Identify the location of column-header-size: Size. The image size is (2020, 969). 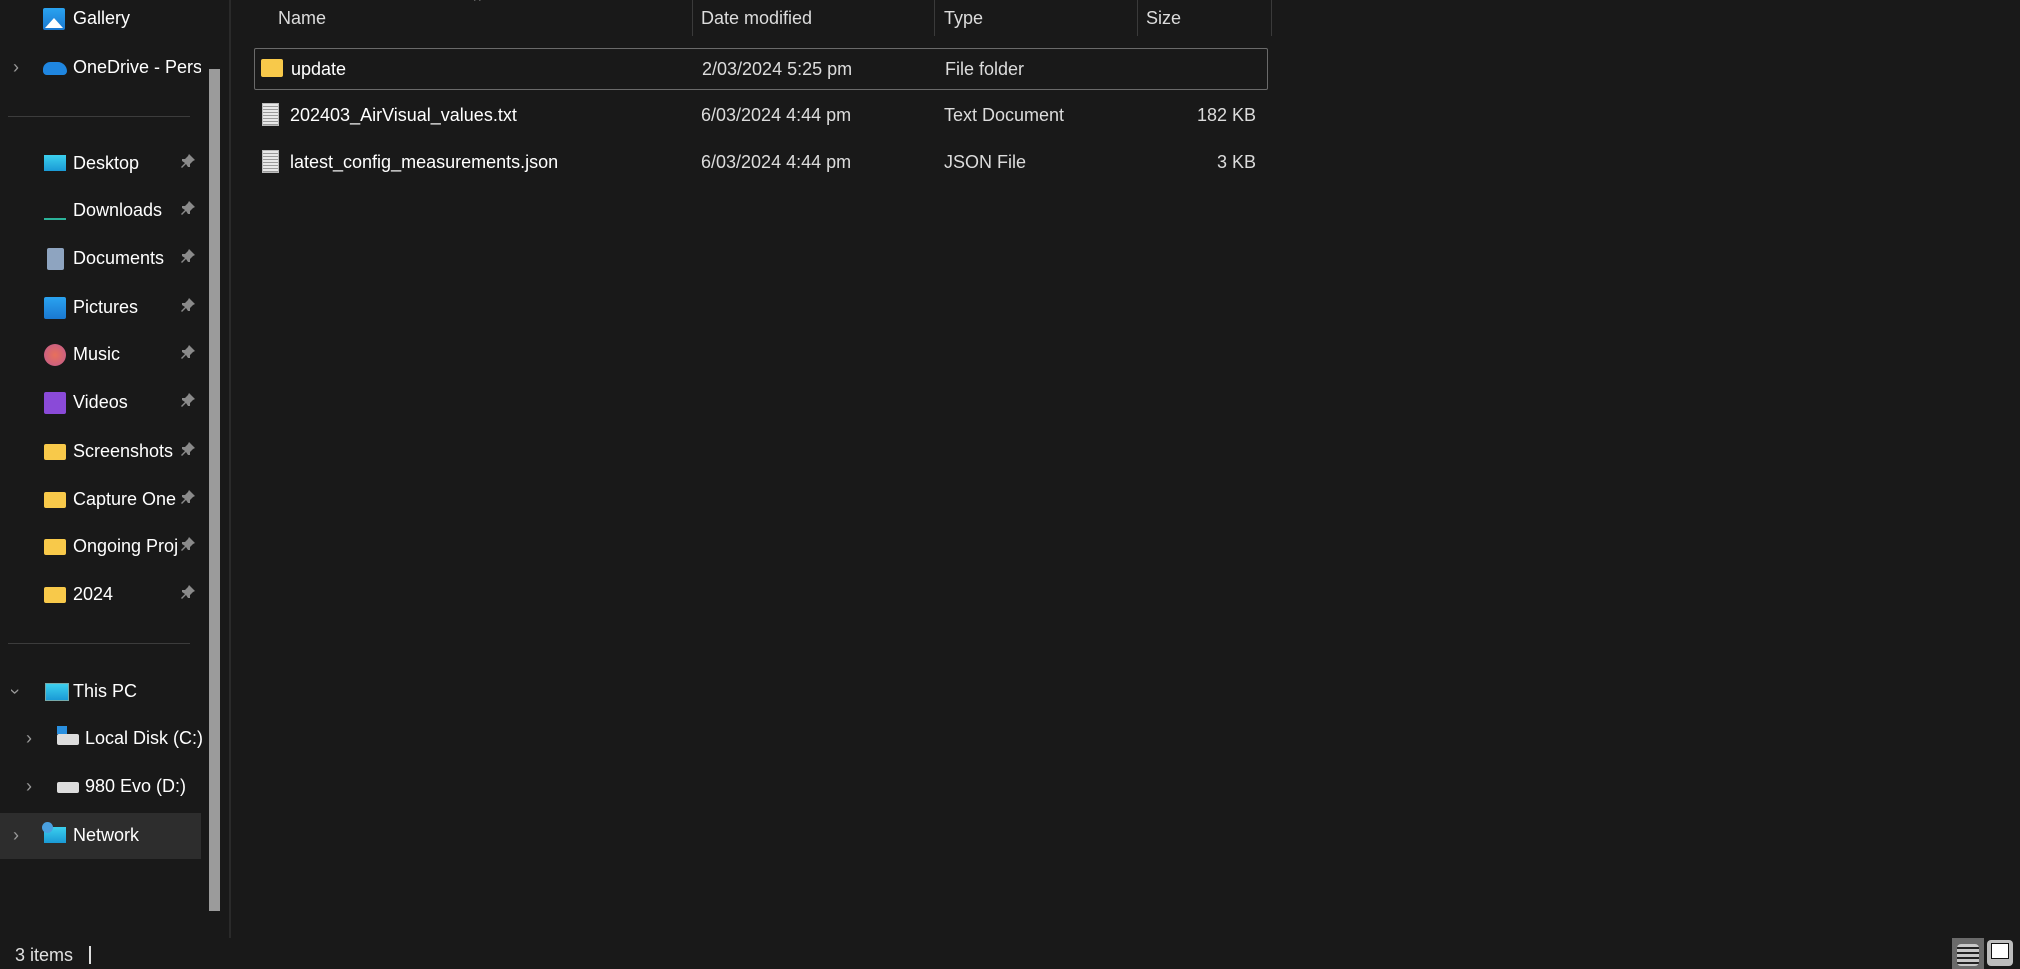
(1163, 18).